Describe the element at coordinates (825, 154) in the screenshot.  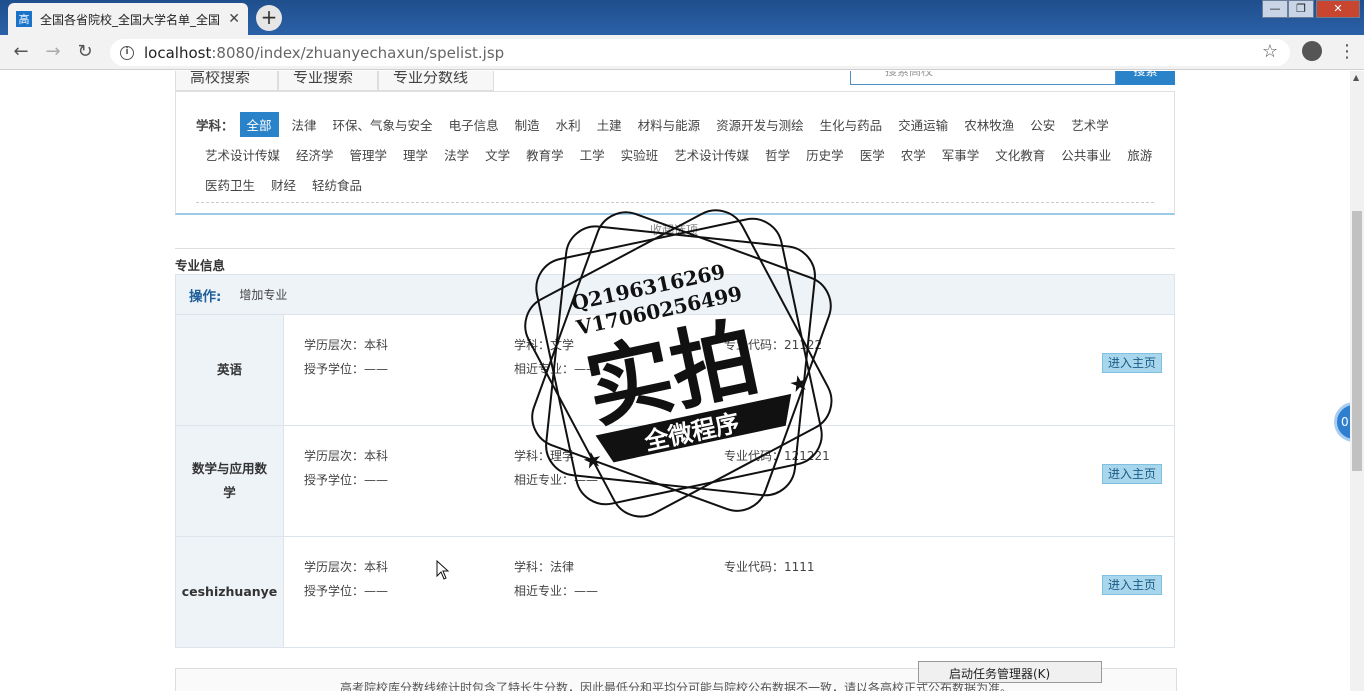
I see `filter-chip: 历史学` at that location.